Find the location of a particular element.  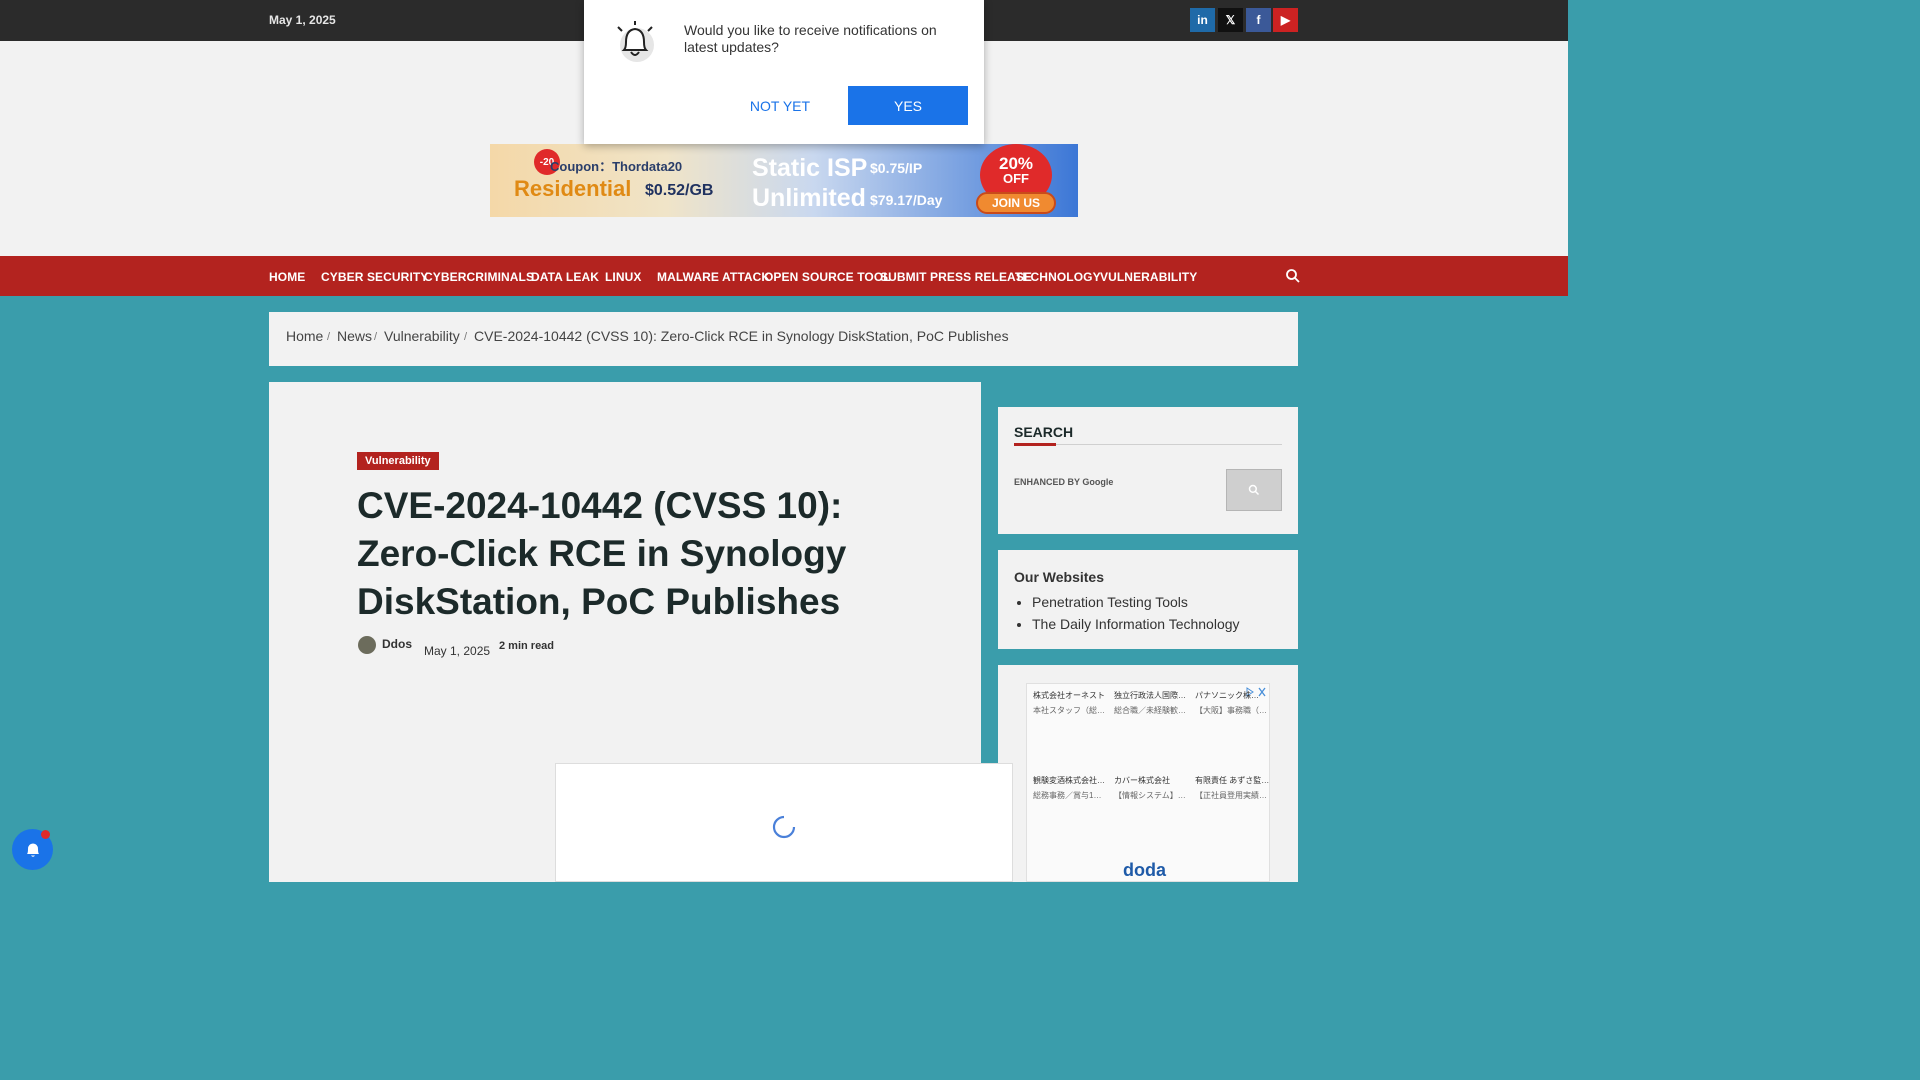

search-input: ENHANCED BY Google is located at coordinates (1116, 488).